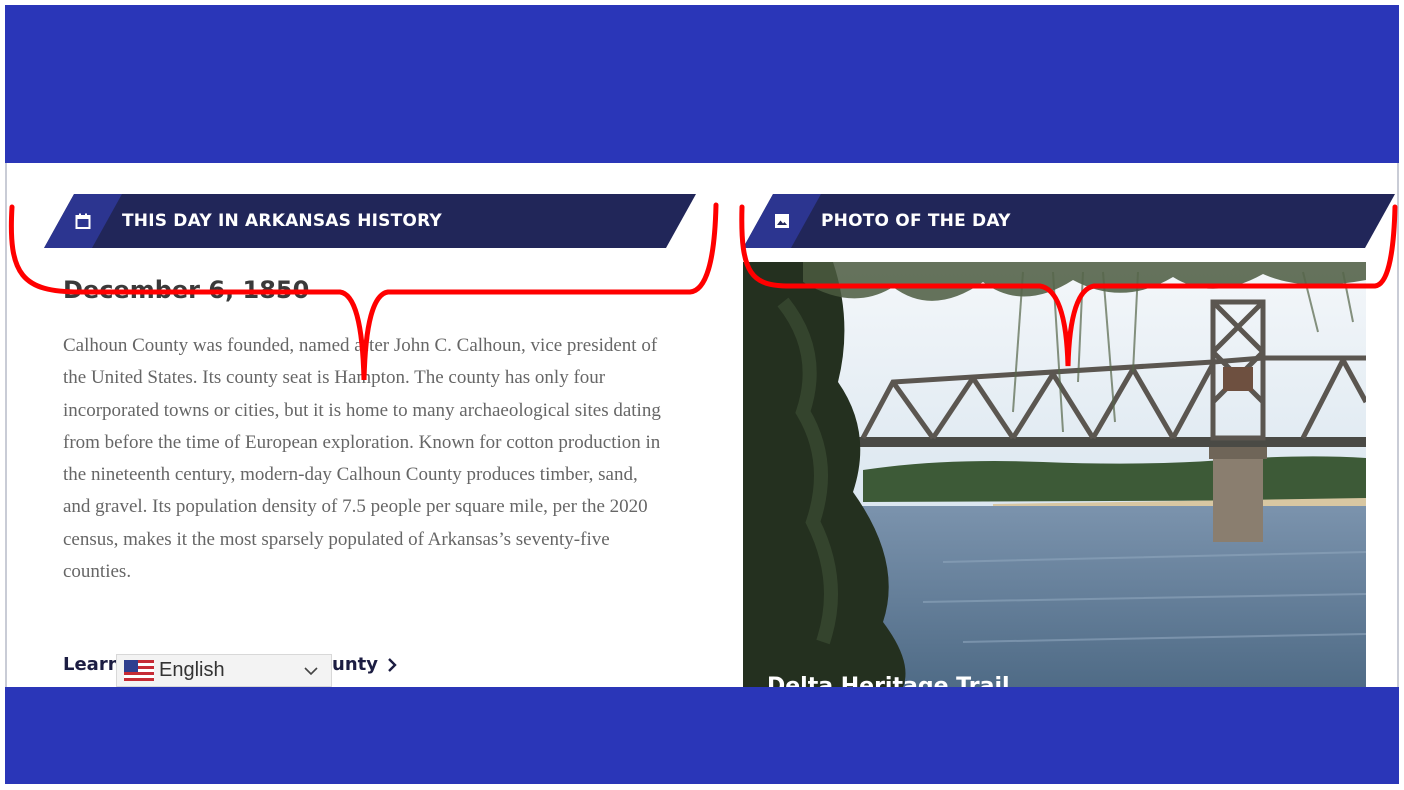 Image resolution: width=1404 pixels, height=790 pixels. I want to click on history-date: December 6, 1850, so click(186, 290).